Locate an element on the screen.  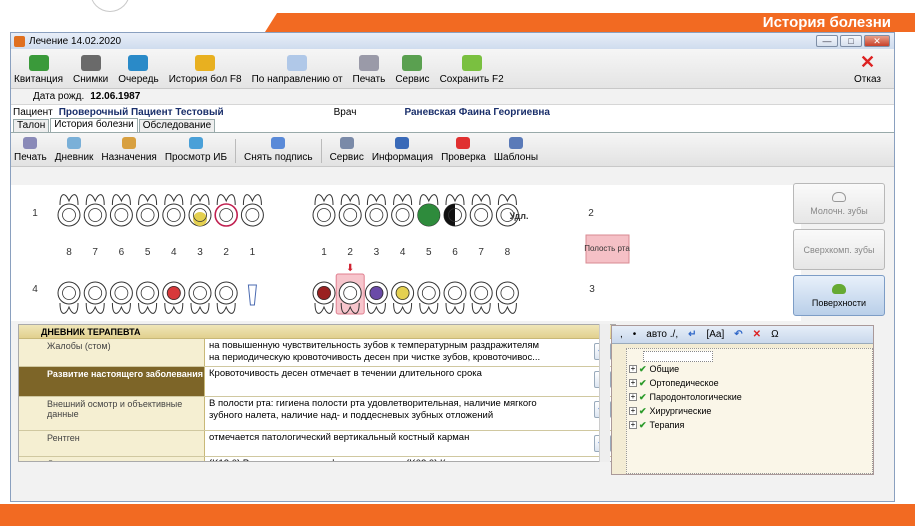
history-toolbar-button: Проверка is located at coordinates (463, 150).